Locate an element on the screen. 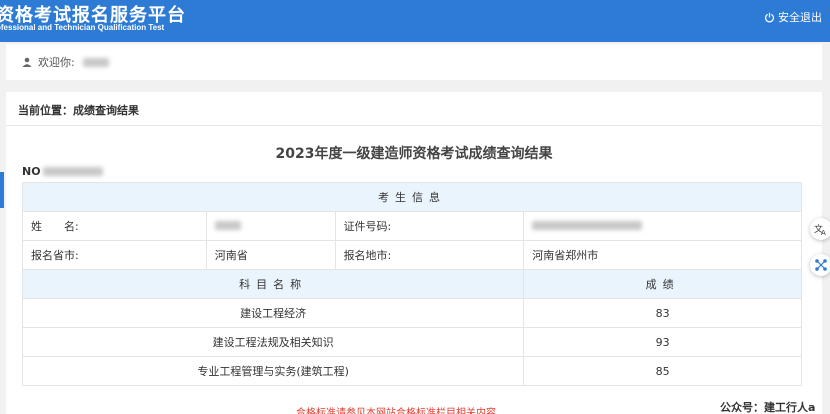  province-value: 河南省 is located at coordinates (270, 255).